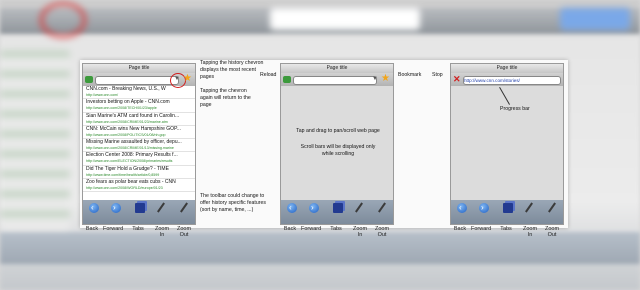  Describe the element at coordinates (131, 182) in the screenshot. I see `history-item-title: Zoo fears as polar bear eats cubs - CNN` at that location.